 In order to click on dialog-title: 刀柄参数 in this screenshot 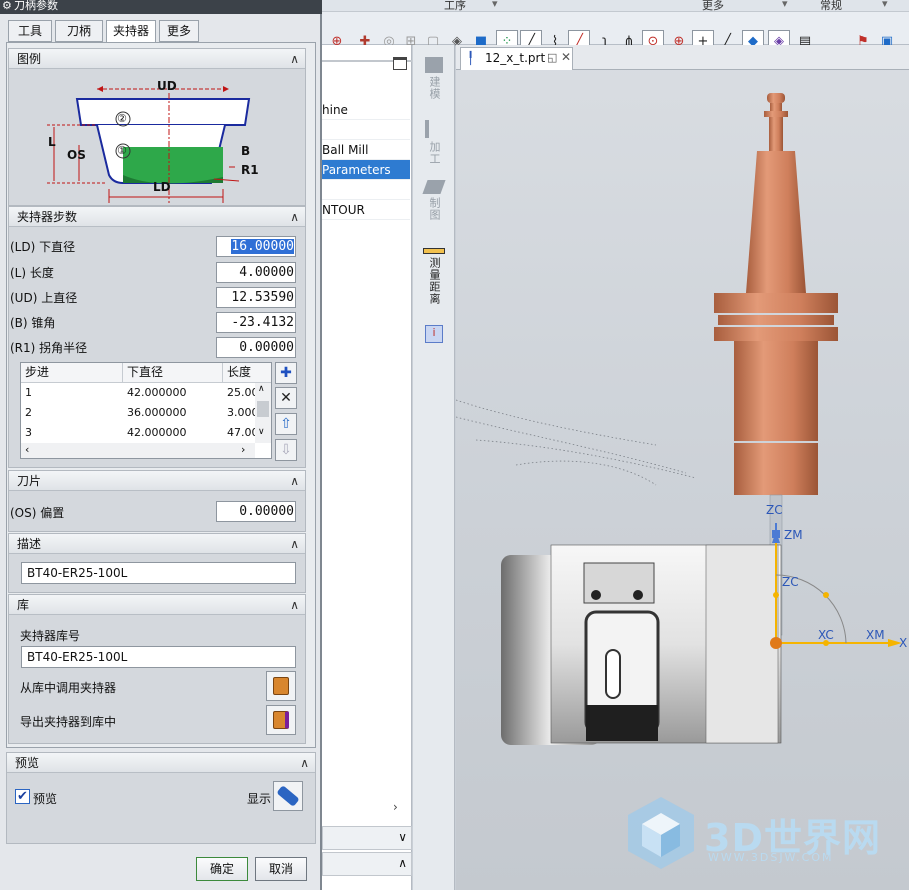, I will do `click(36, 6)`.